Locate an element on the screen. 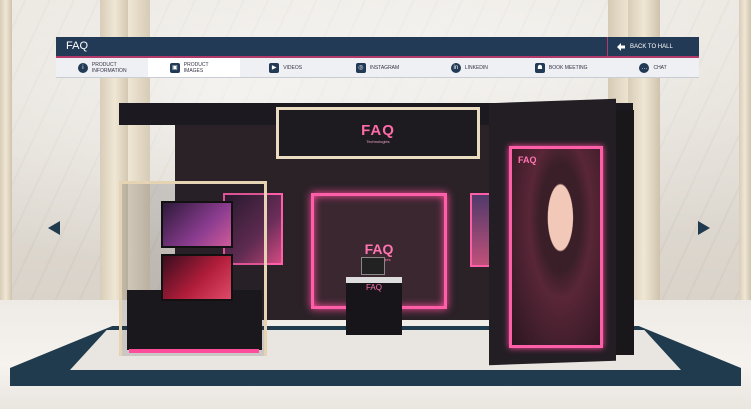  pillar-right-edge is located at coordinates (745, 155).